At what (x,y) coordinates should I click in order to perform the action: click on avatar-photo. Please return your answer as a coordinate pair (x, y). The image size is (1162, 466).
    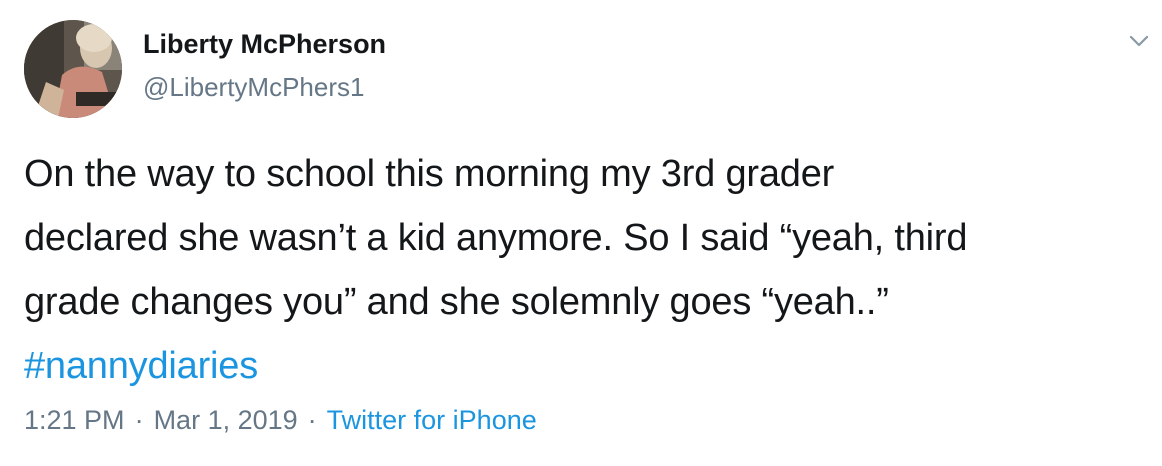
    Looking at the image, I should click on (73, 69).